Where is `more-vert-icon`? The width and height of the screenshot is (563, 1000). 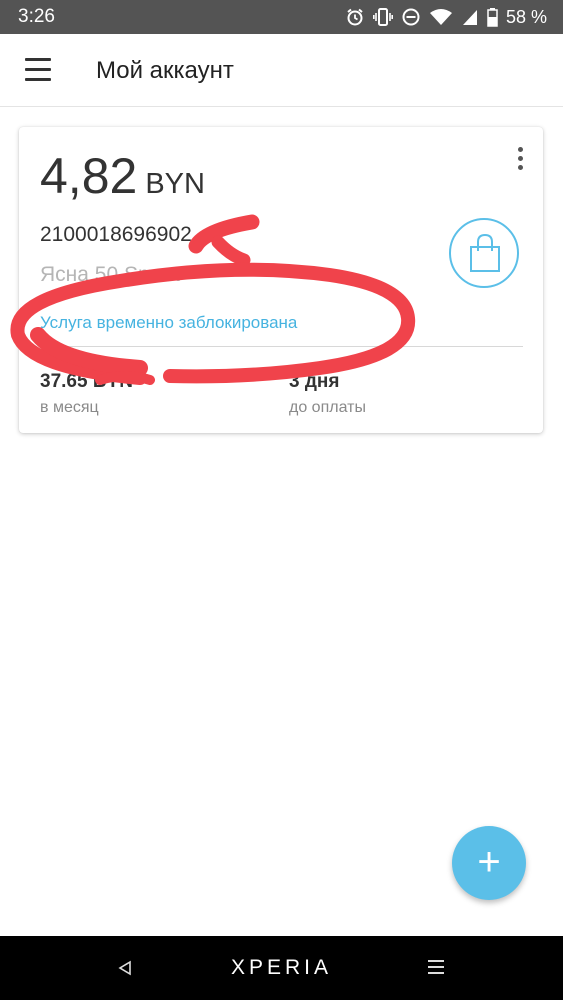 more-vert-icon is located at coordinates (520, 161).